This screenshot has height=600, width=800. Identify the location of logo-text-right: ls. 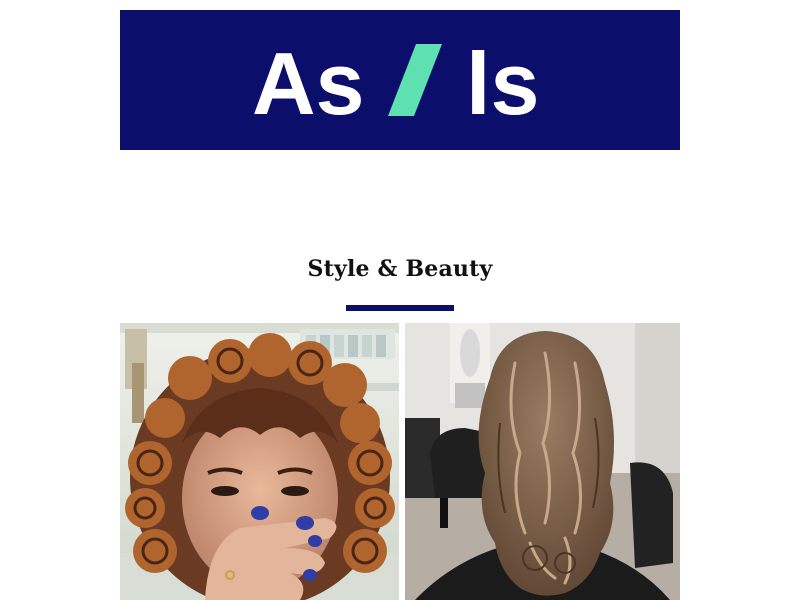
(502, 83).